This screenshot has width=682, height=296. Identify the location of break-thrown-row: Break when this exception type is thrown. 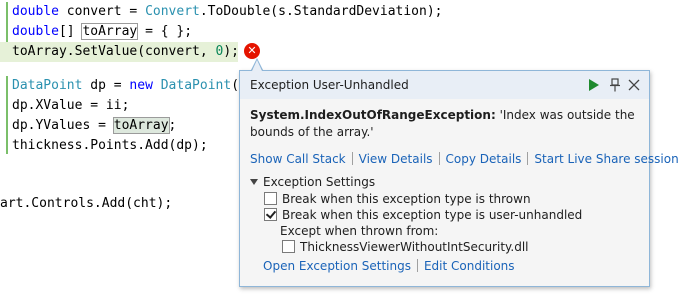
(397, 199).